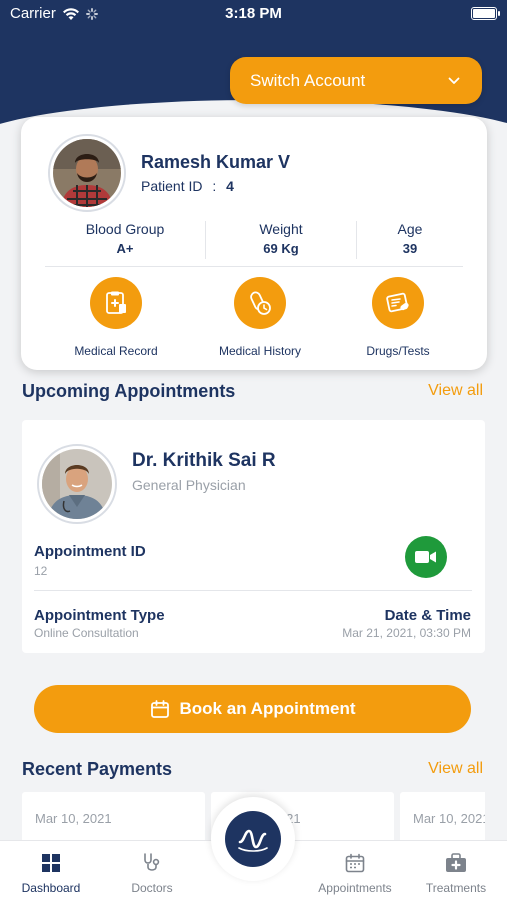  What do you see at coordinates (125, 229) in the screenshot?
I see `stat-label: Blood Group` at bounding box center [125, 229].